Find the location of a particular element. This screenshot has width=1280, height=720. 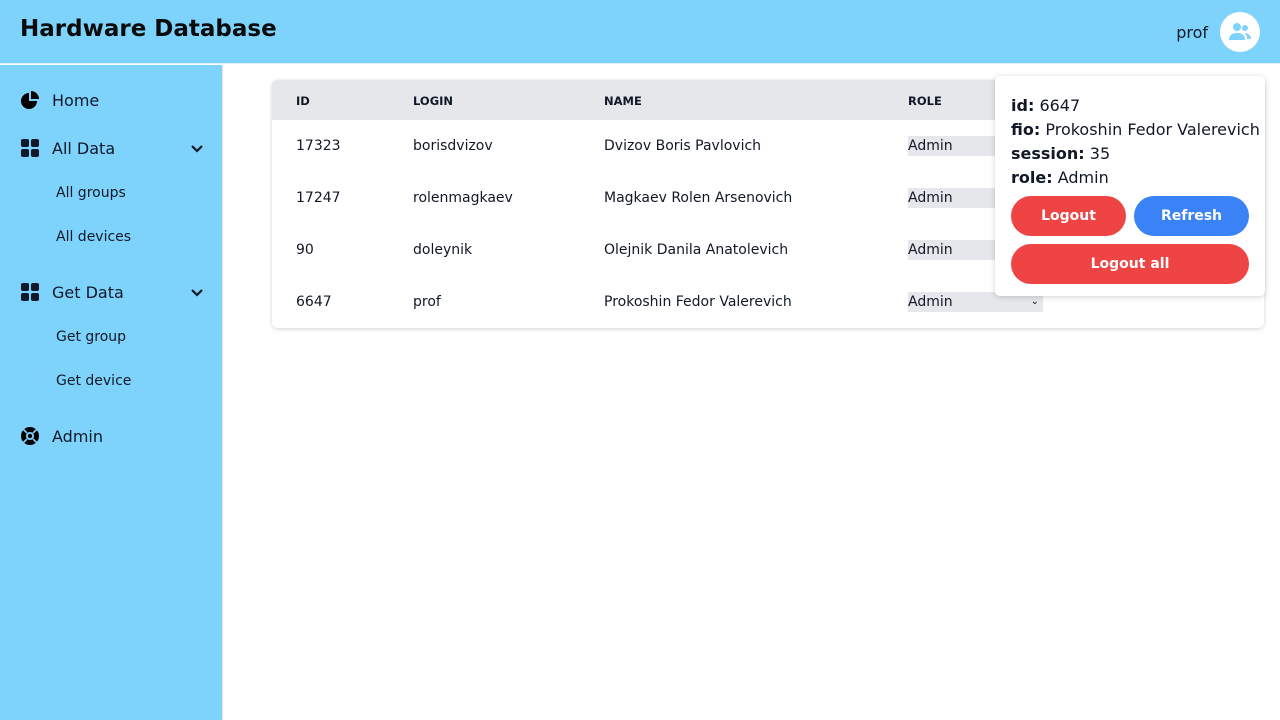

cell-name: Dvizov Boris Pavlovich is located at coordinates (683, 146).